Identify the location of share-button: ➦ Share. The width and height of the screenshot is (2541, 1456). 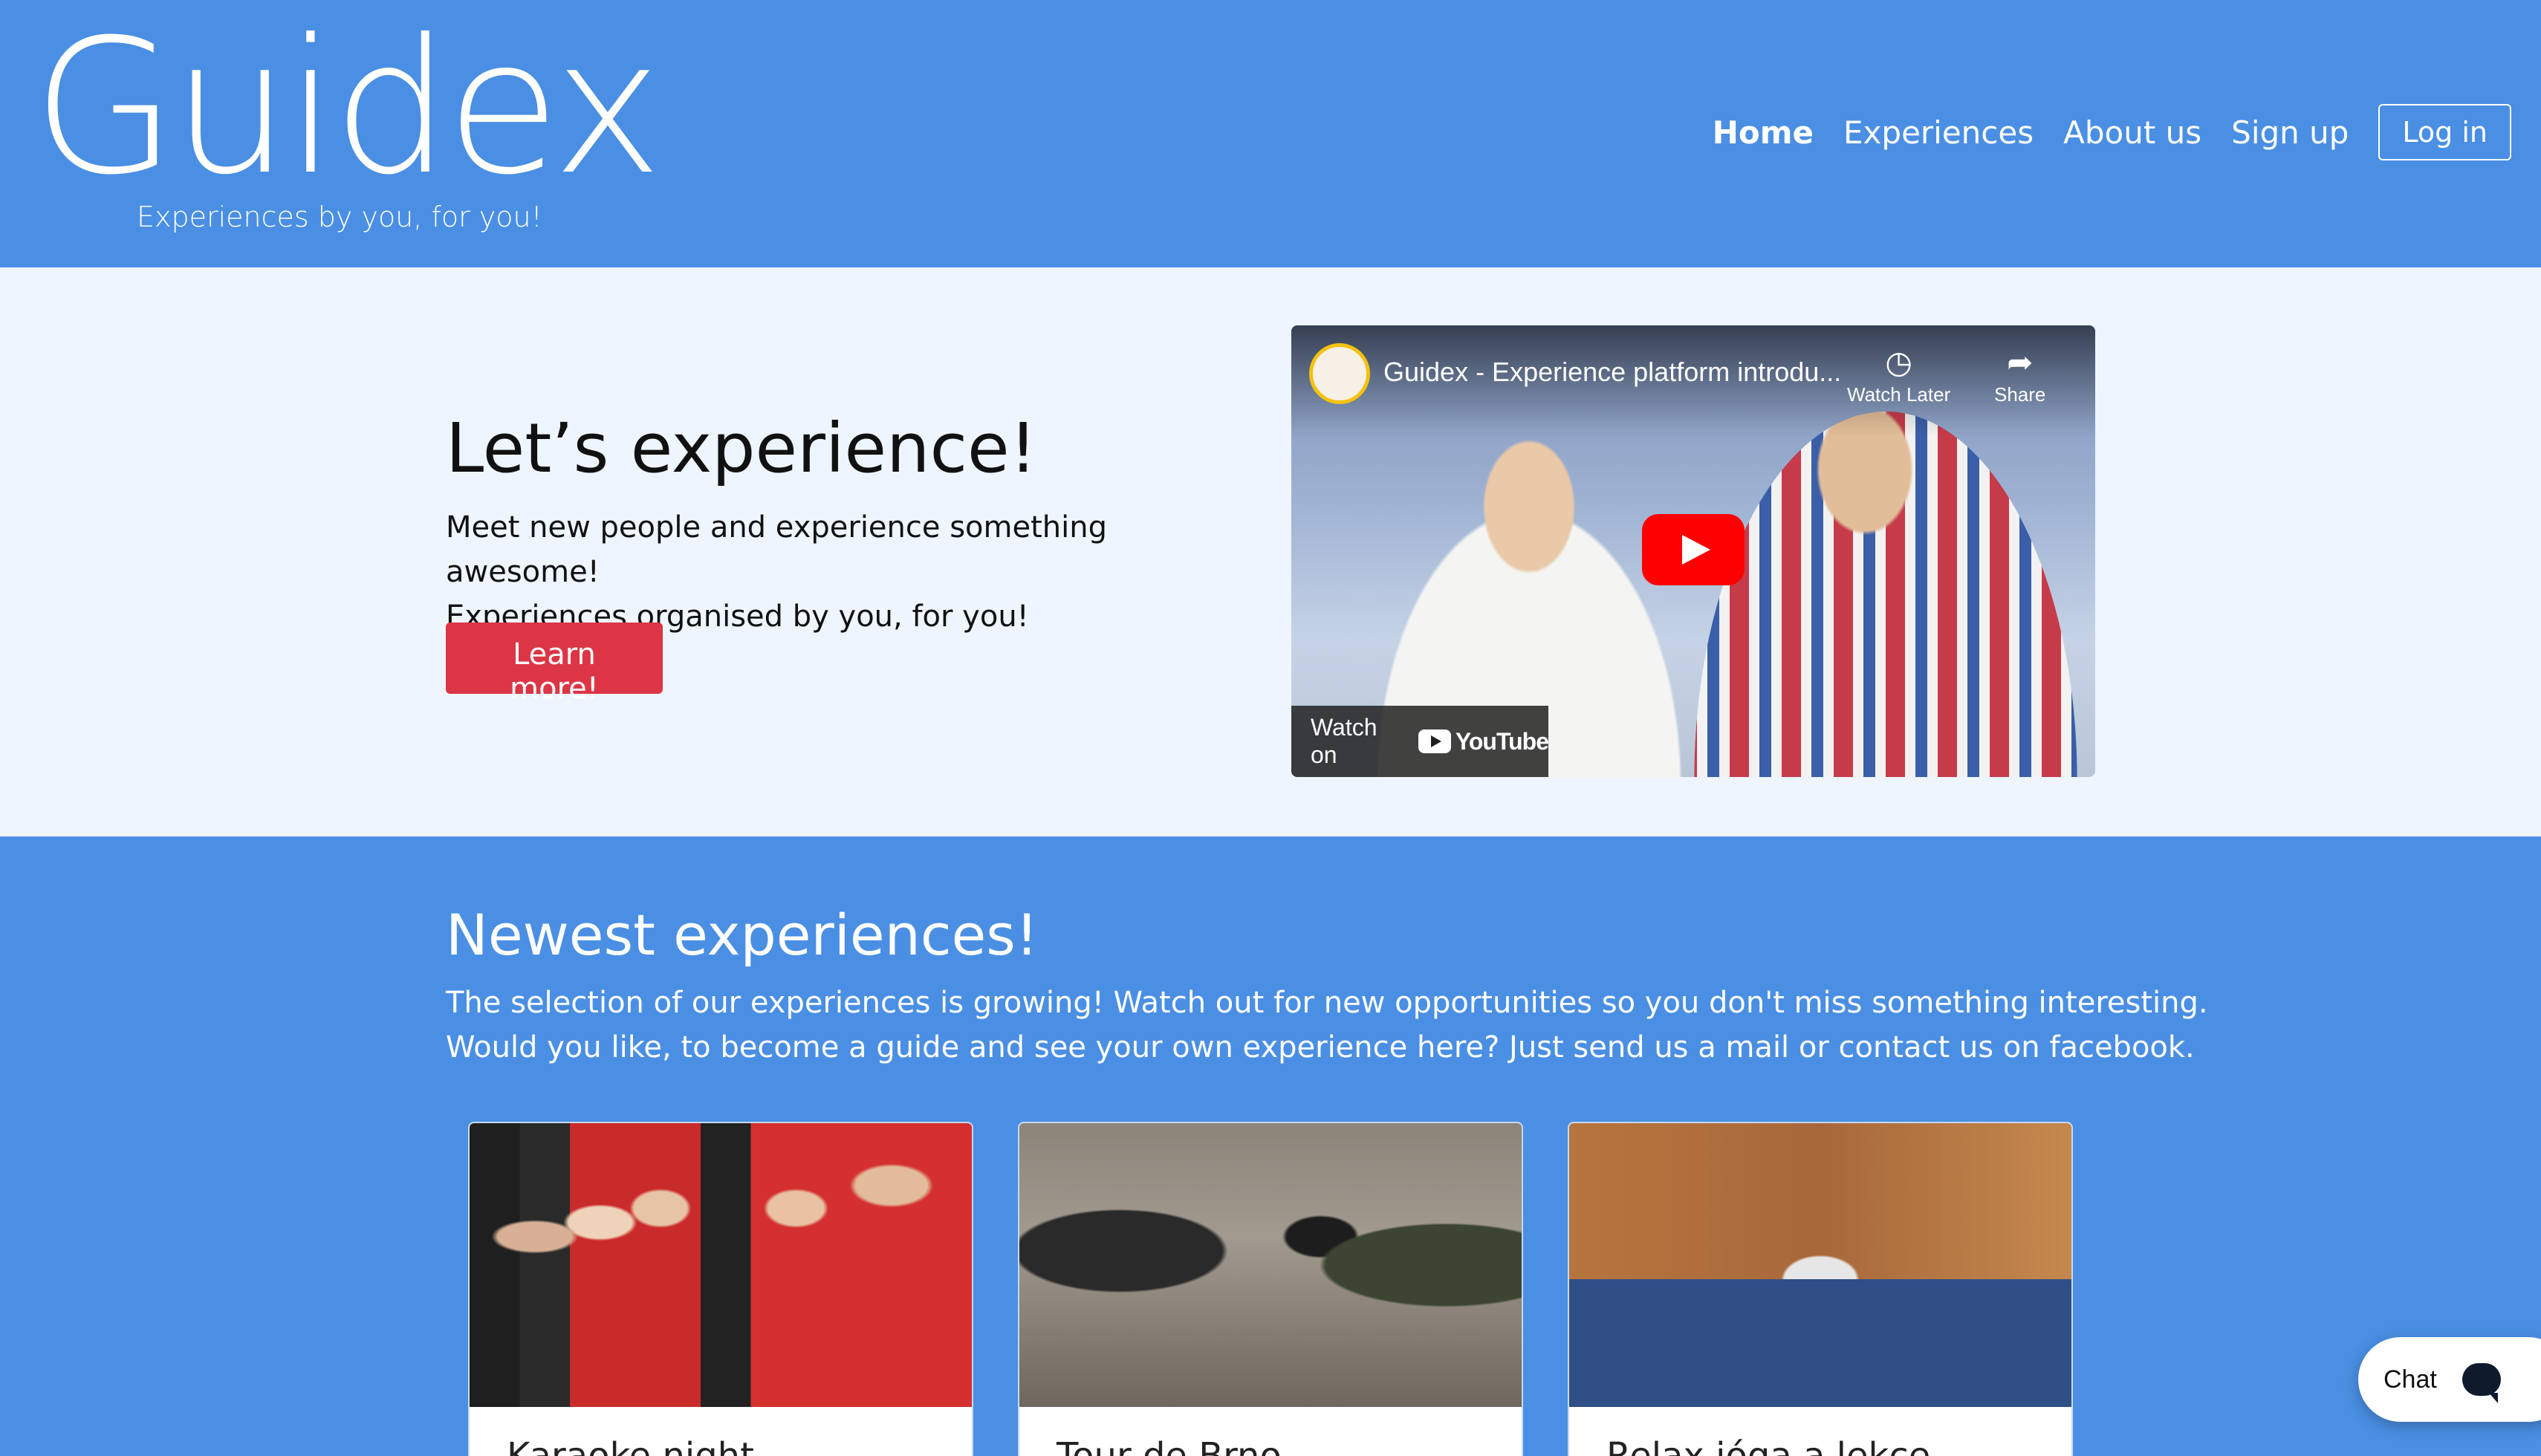
(2019, 374).